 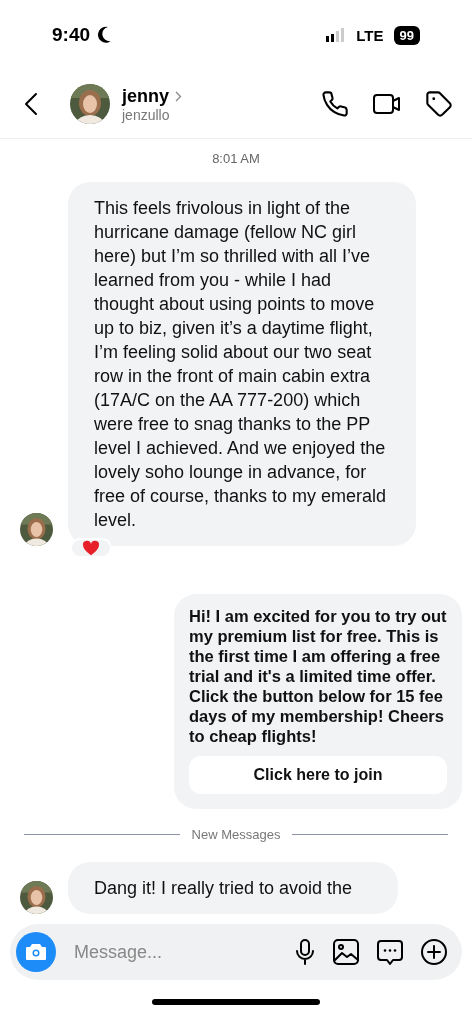 I want to click on image-icon, so click(x=346, y=952).